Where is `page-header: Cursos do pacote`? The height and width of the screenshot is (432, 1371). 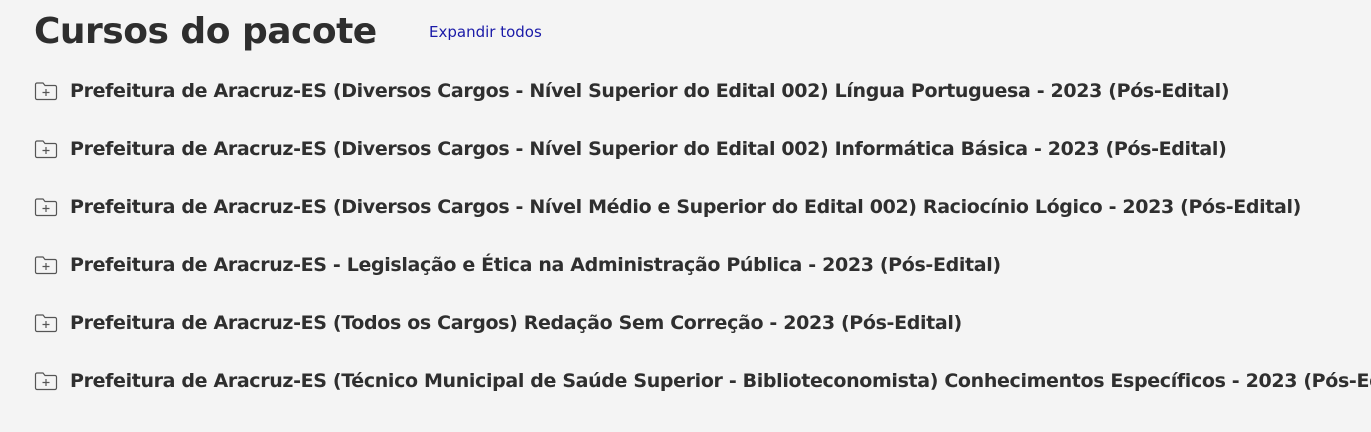
page-header: Cursos do pacote is located at coordinates (205, 31).